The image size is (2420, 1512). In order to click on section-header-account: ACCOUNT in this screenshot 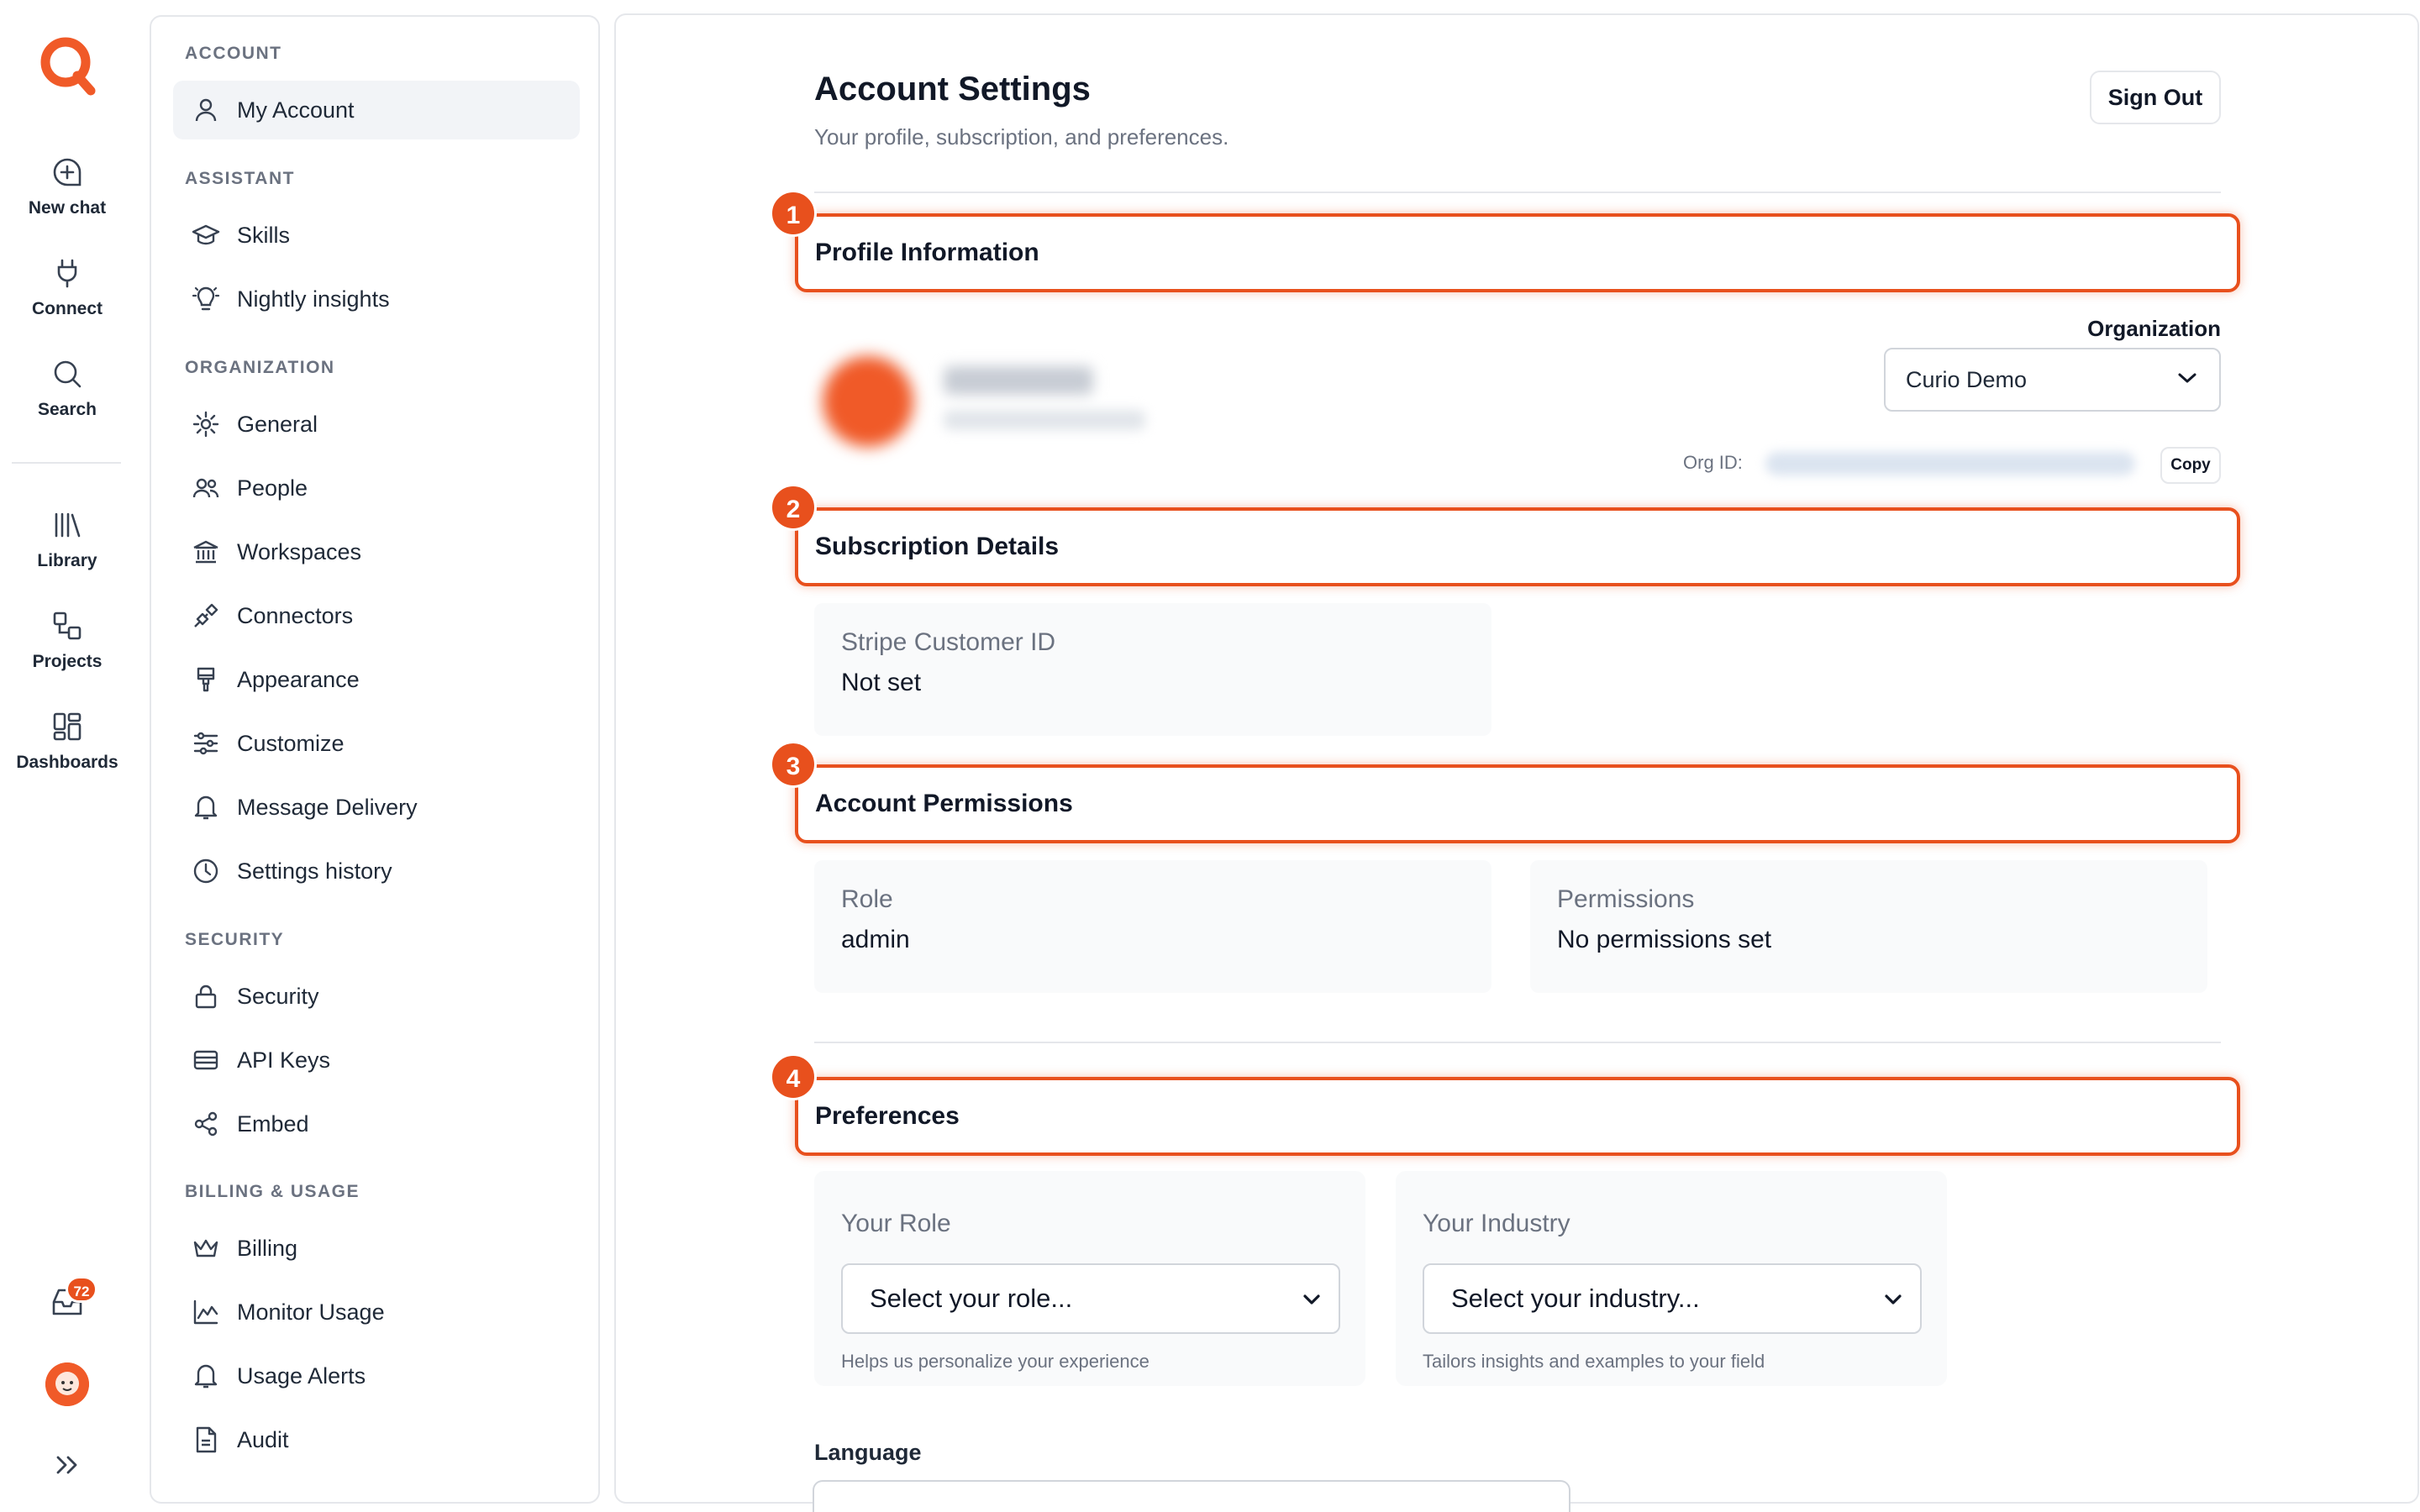, I will do `click(233, 53)`.